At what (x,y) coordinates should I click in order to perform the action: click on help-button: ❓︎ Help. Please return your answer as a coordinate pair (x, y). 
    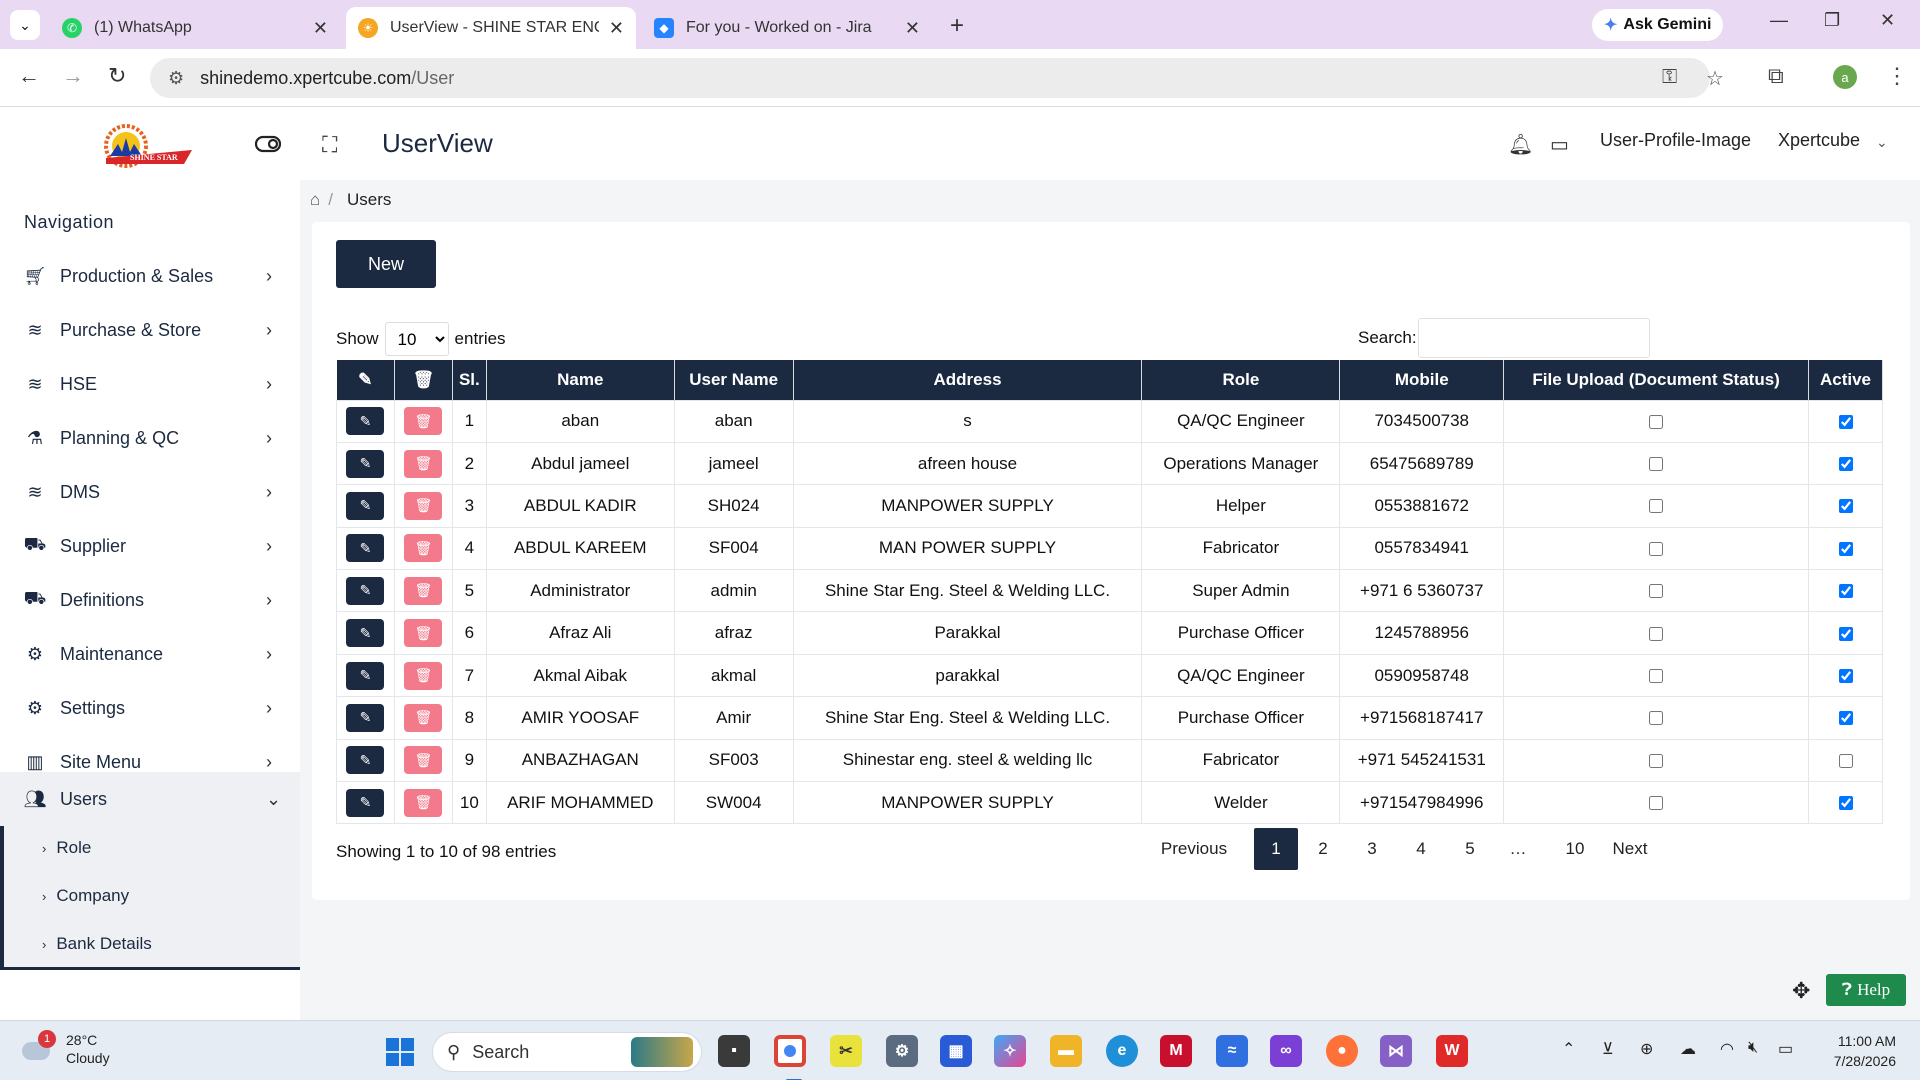
    Looking at the image, I should click on (1866, 990).